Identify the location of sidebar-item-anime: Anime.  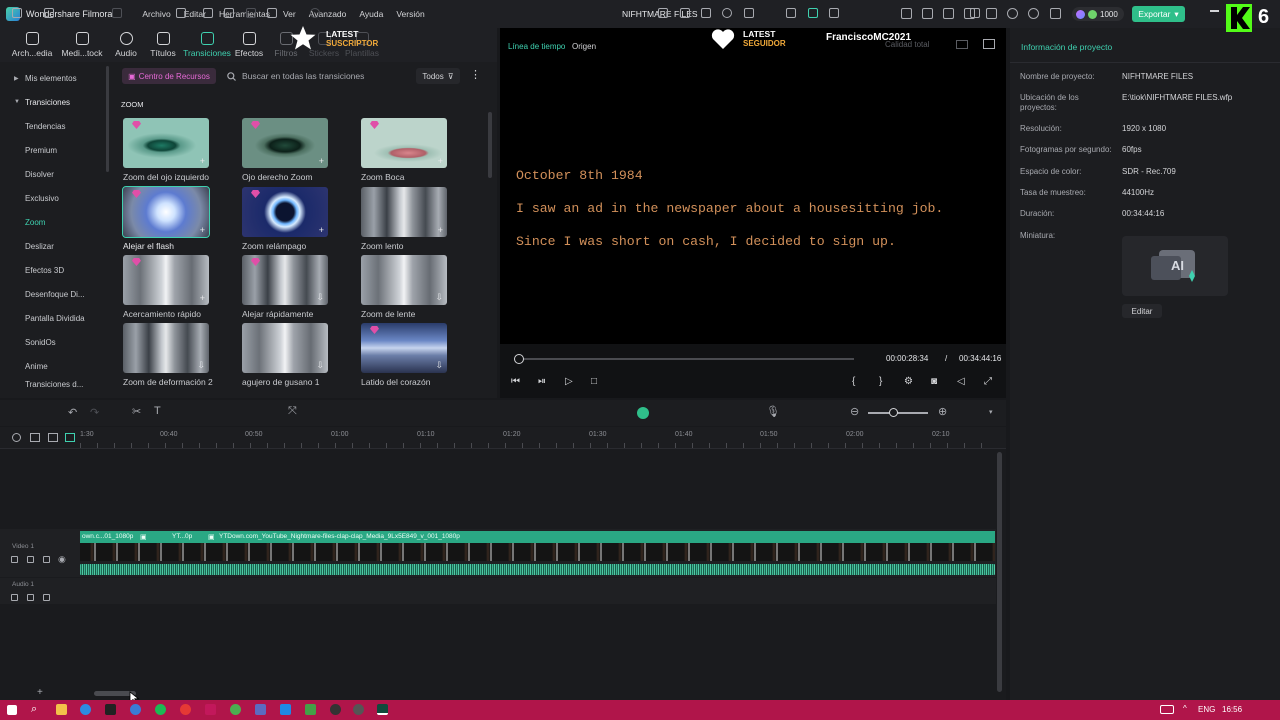
(36, 366).